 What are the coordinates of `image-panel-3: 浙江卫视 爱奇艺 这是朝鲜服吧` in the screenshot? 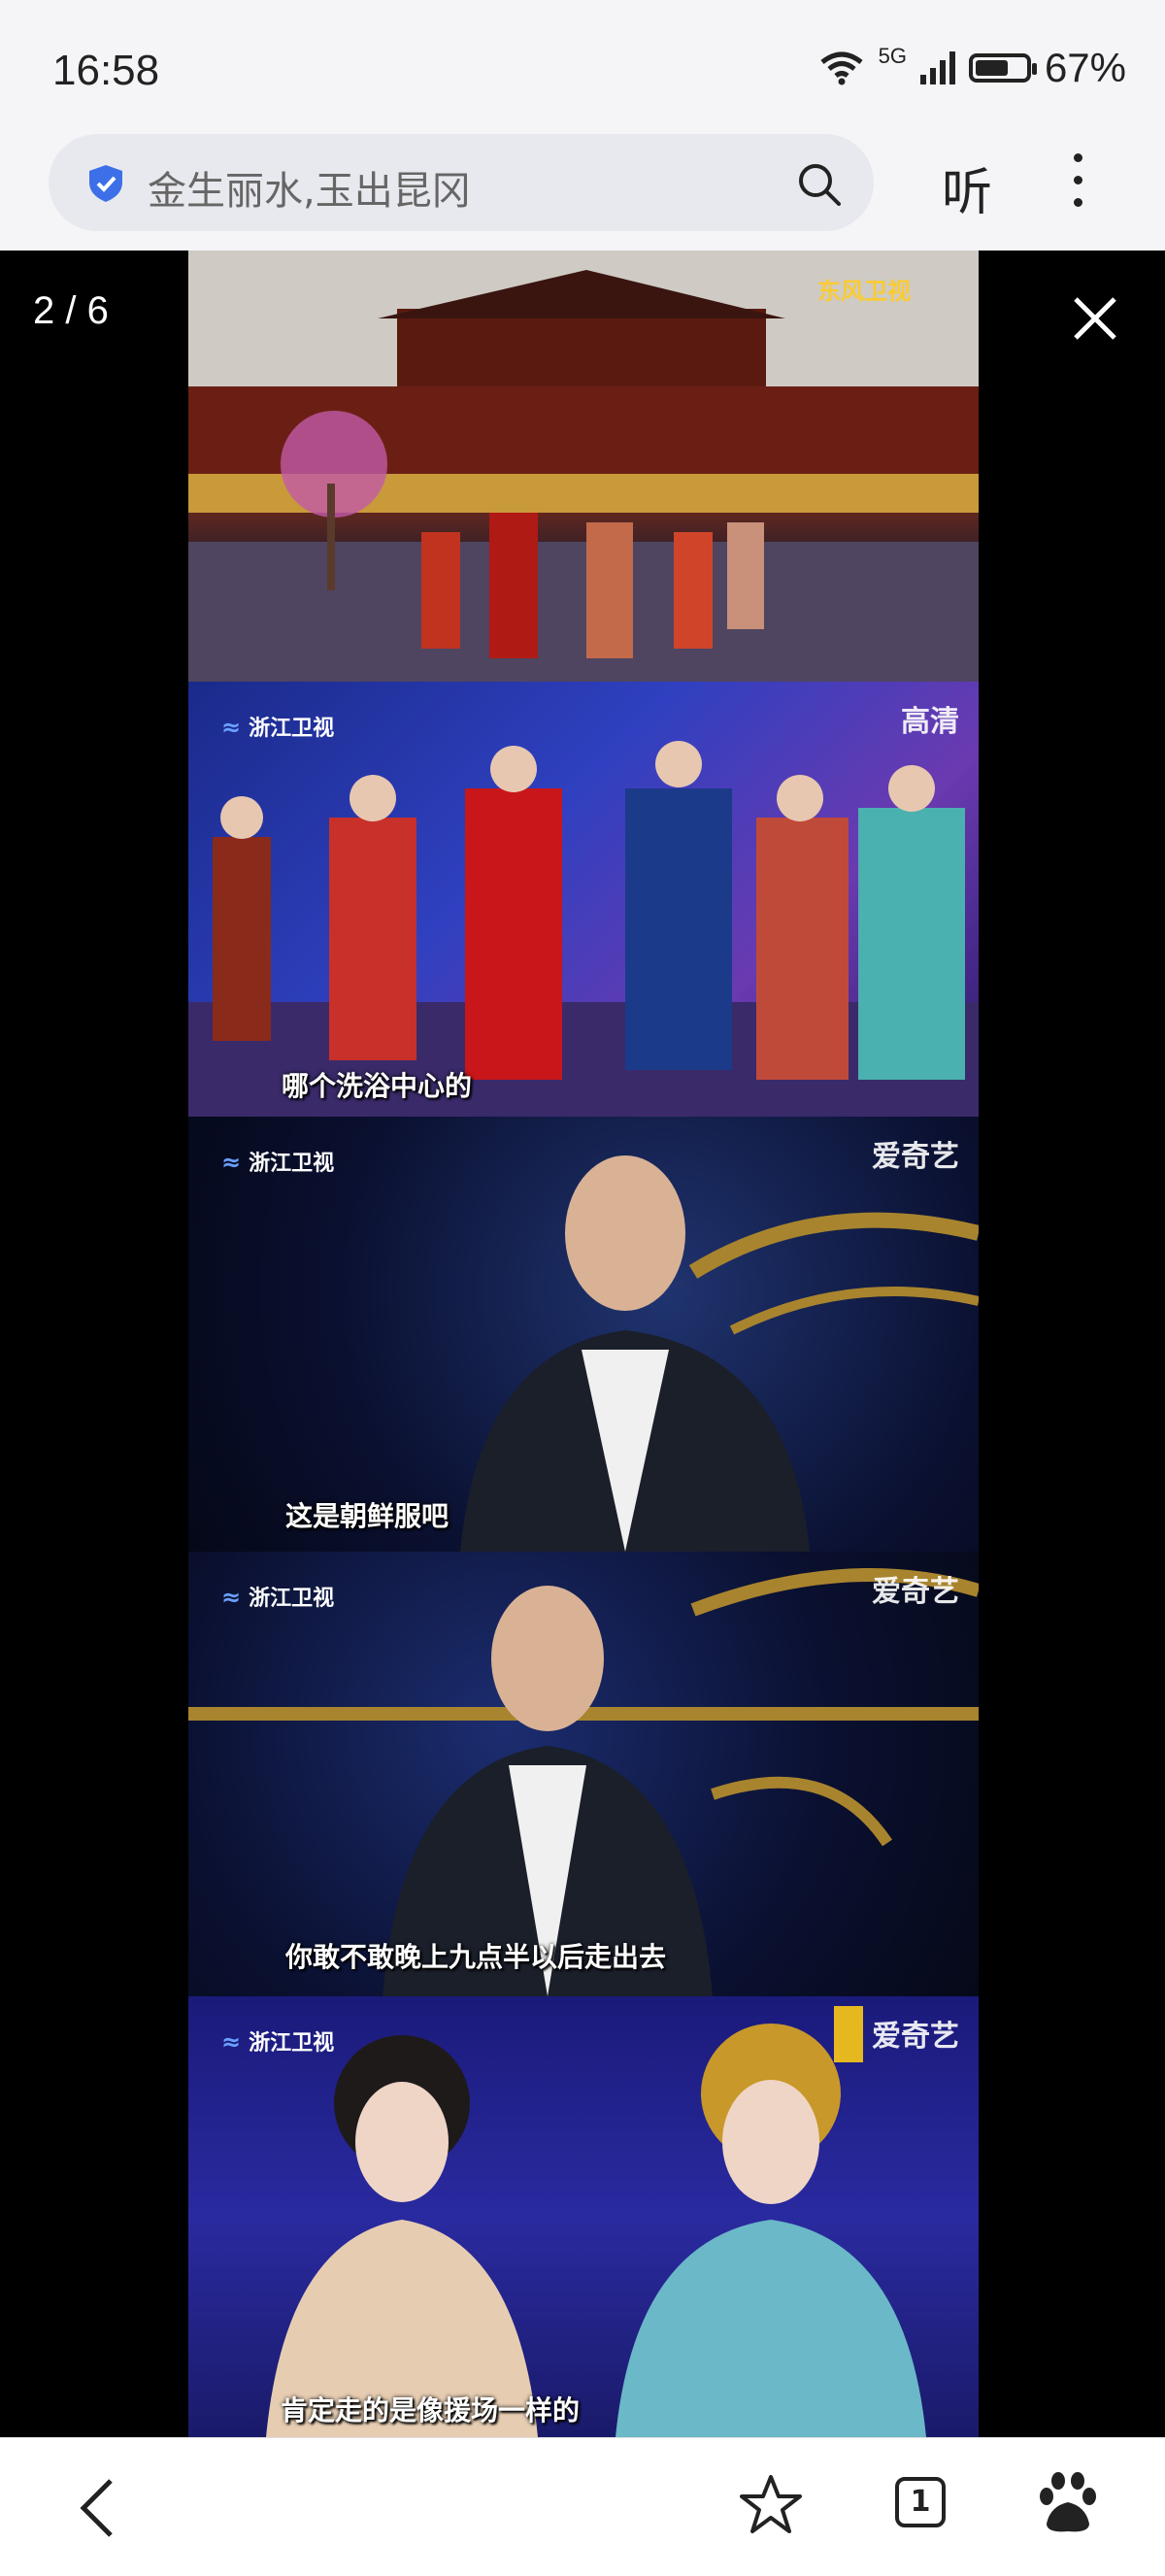 It's located at (583, 1335).